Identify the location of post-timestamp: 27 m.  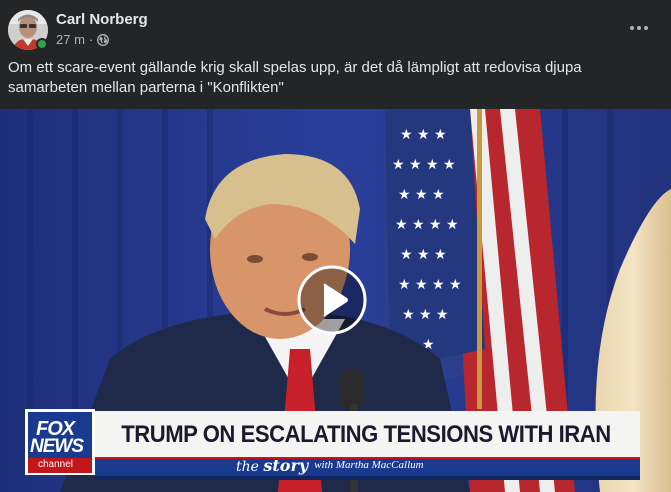
(70, 39).